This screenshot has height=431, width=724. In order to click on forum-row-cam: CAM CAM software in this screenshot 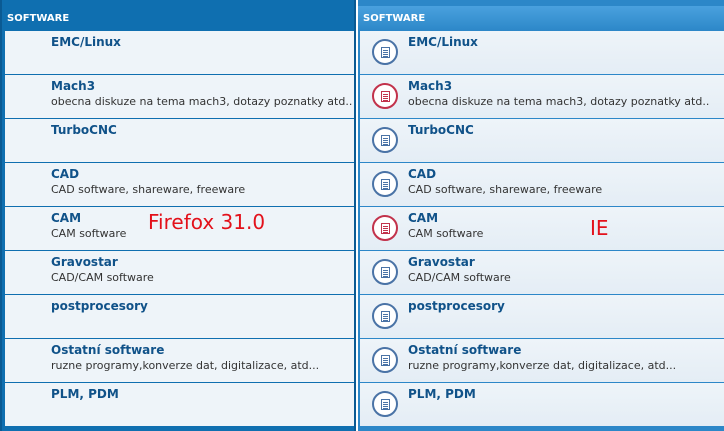, I will do `click(542, 228)`.